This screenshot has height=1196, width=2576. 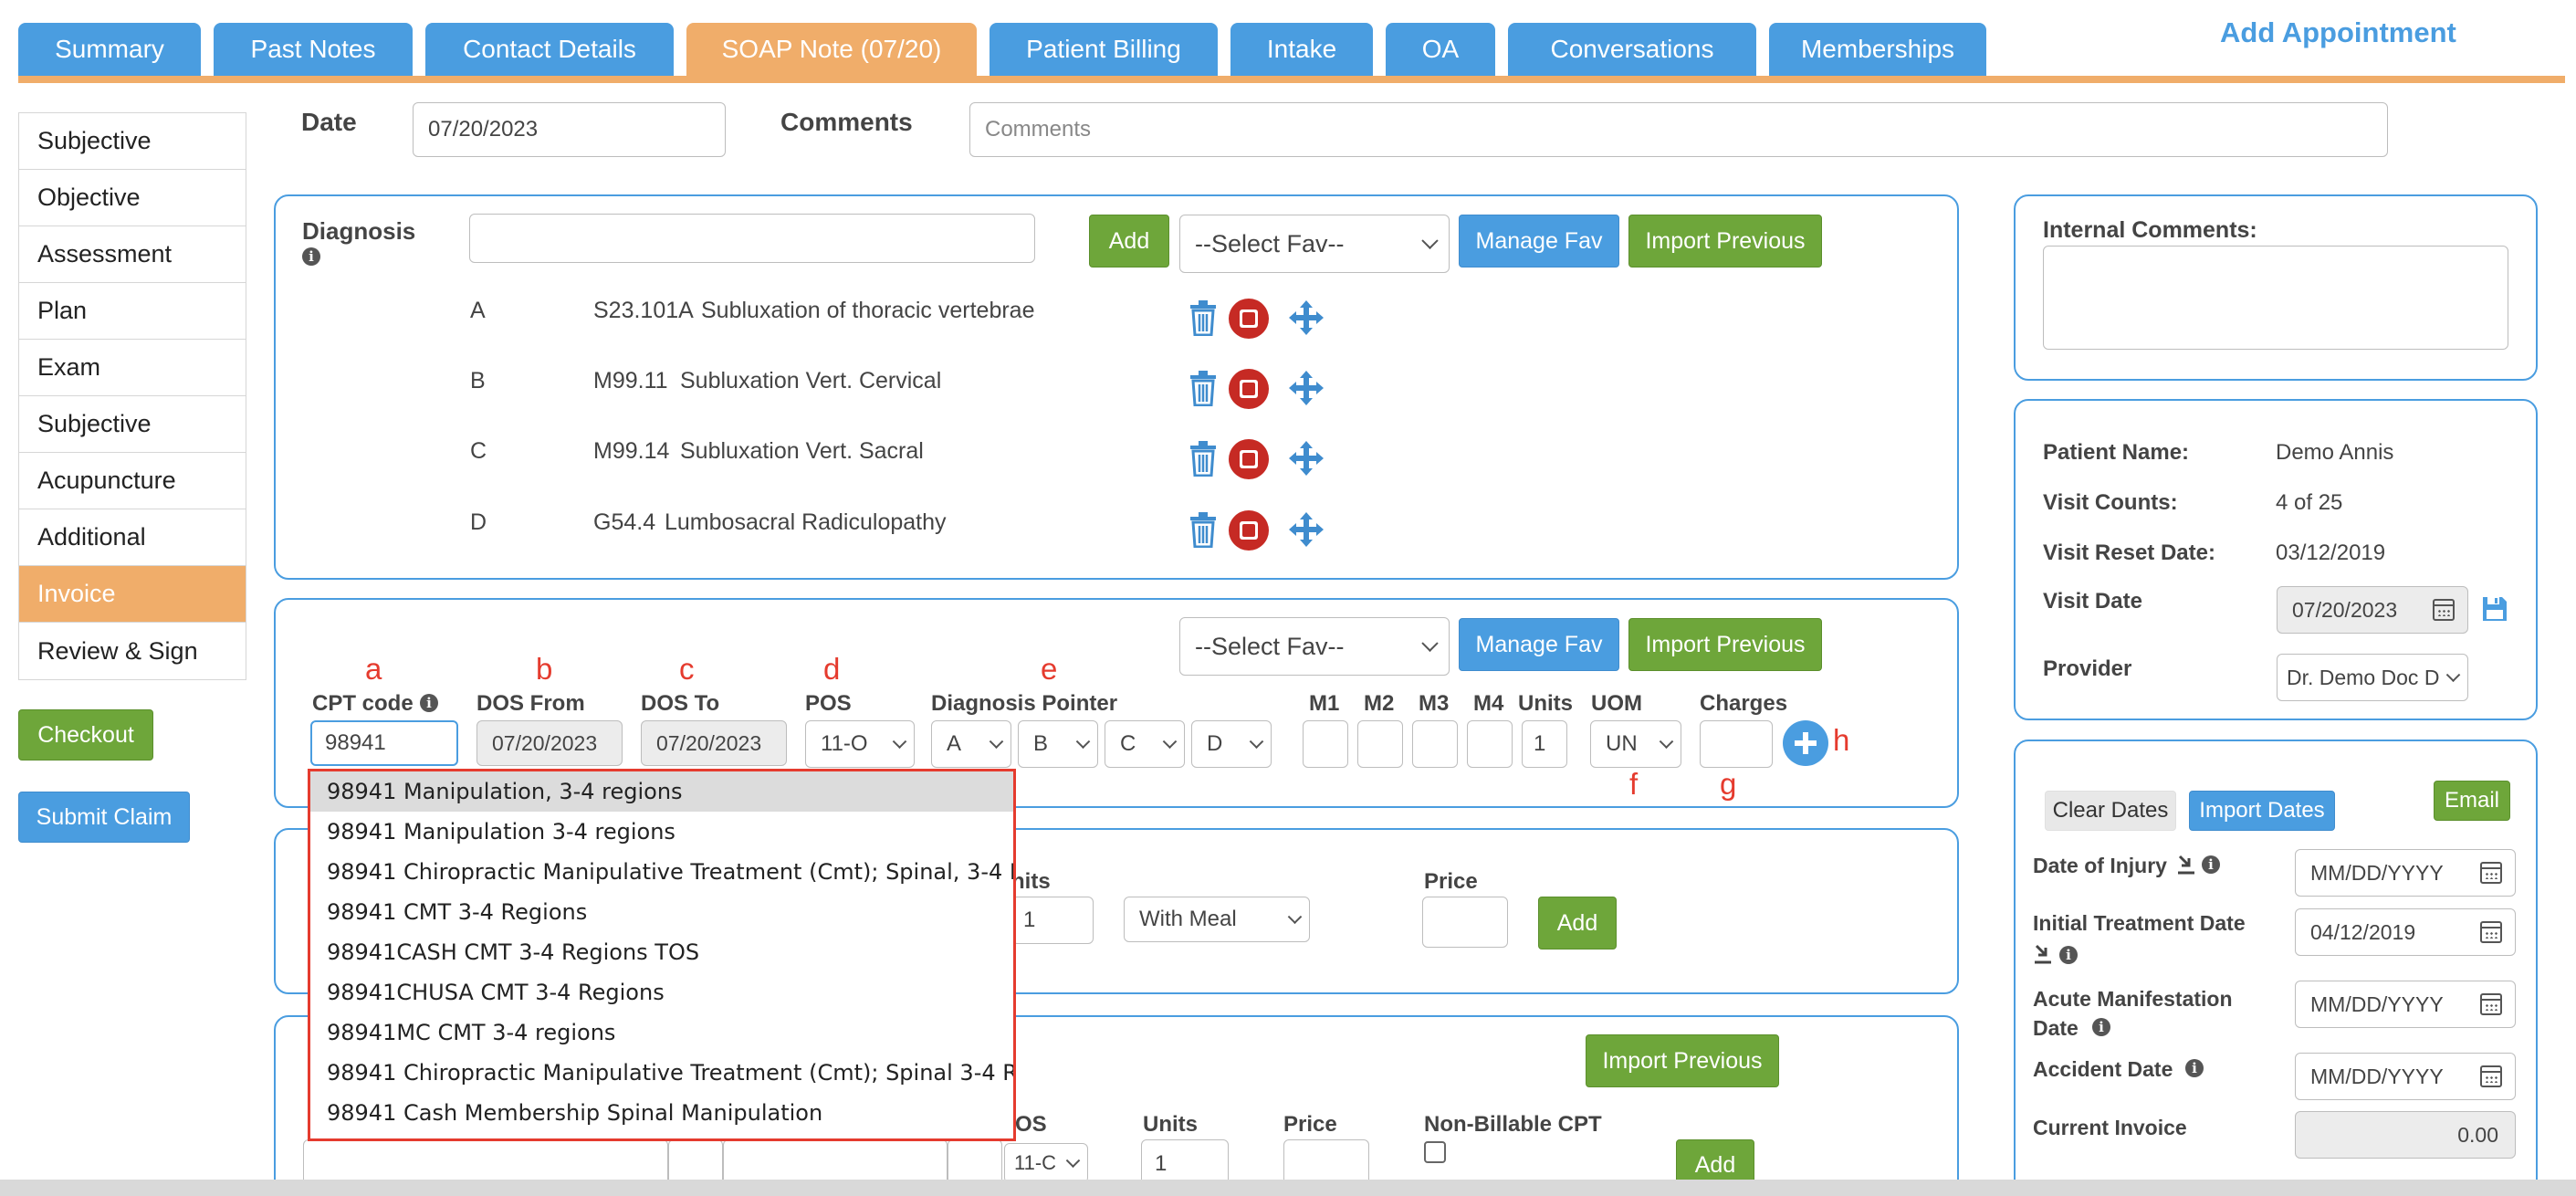 I want to click on supplement-price-input, so click(x=1465, y=923).